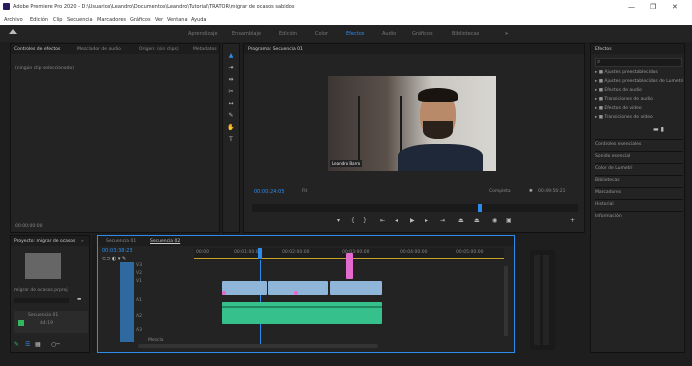 The width and height of the screenshot is (692, 366). Describe the element at coordinates (13, 20) in the screenshot. I see `menu-archivo: Archivo` at that location.